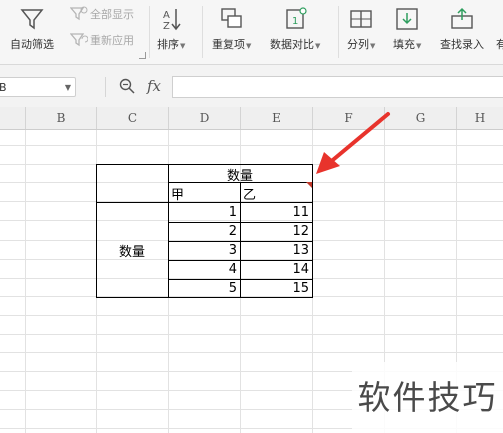 Image resolution: width=503 pixels, height=433 pixels. What do you see at coordinates (353, 143) in the screenshot?
I see `annotation-arrow` at bounding box center [353, 143].